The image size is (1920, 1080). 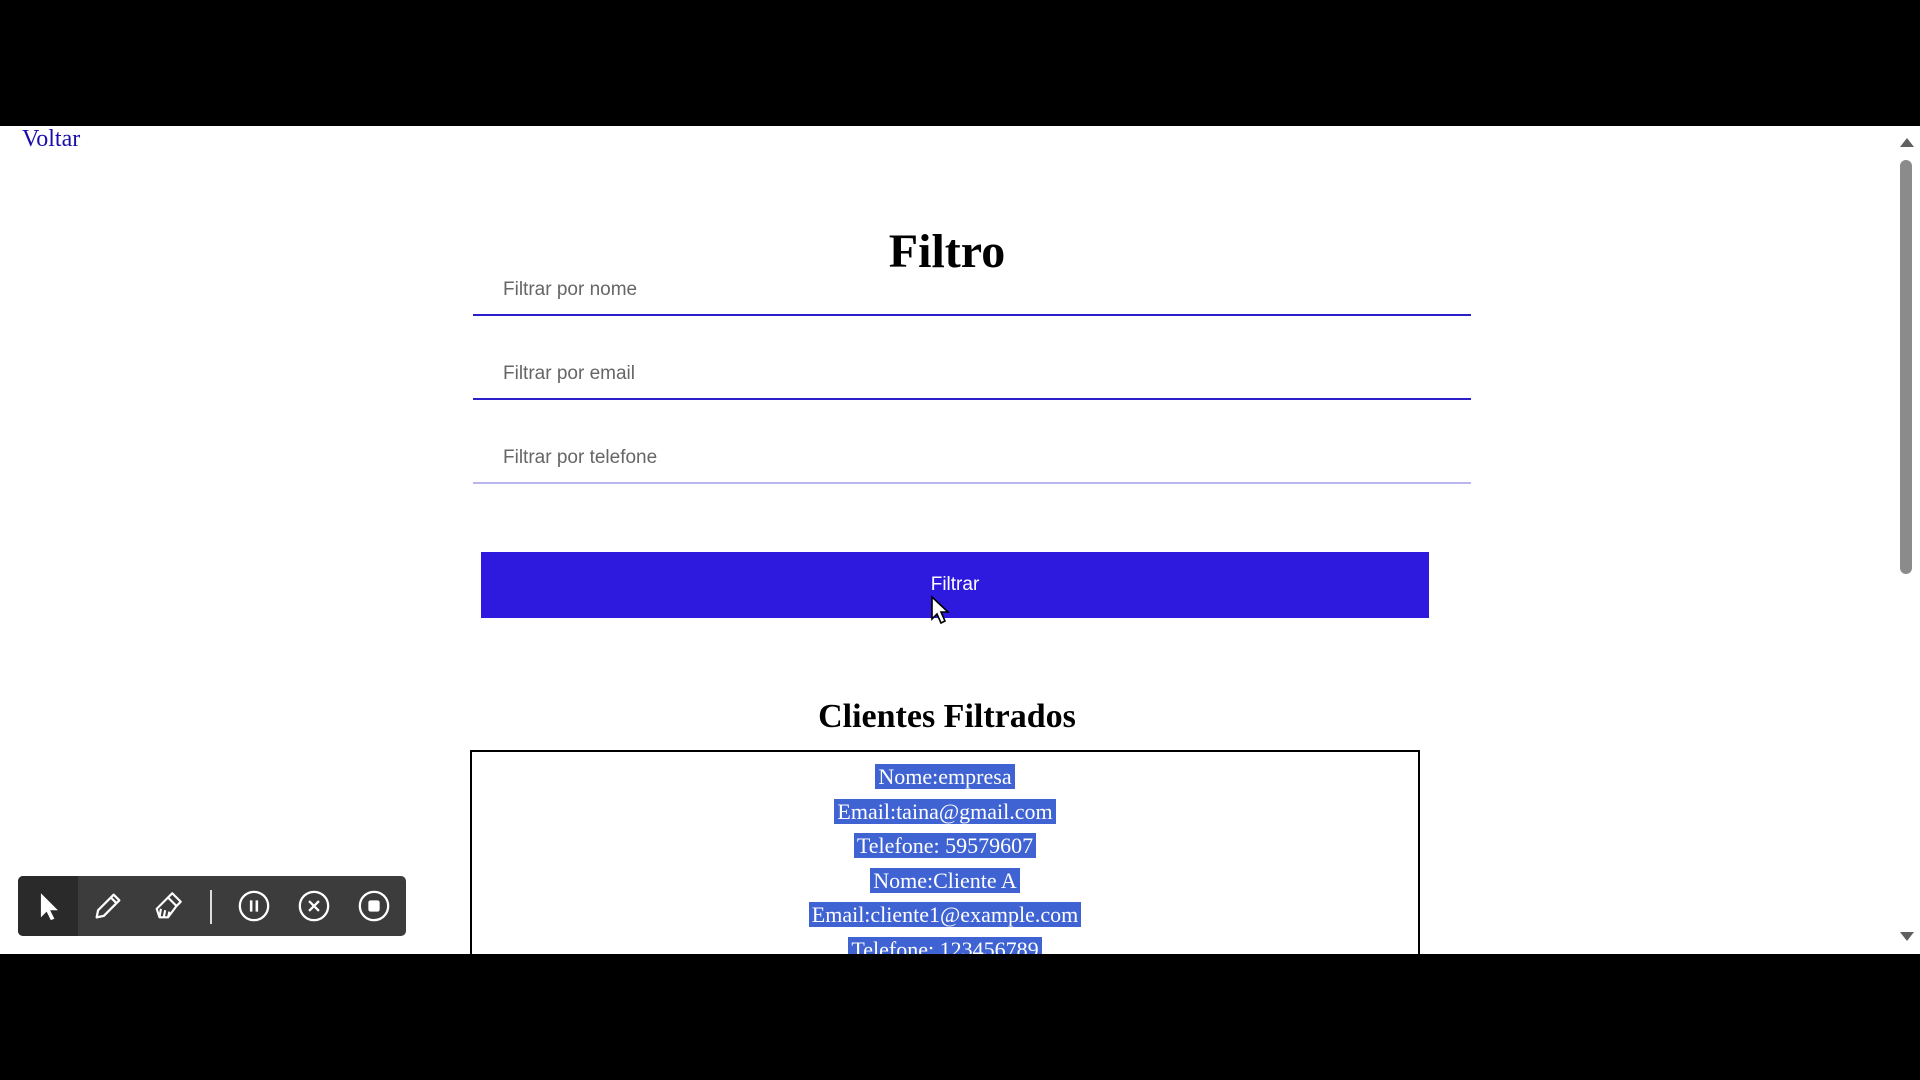 I want to click on result-text: Telefone: 59579607, so click(x=945, y=846).